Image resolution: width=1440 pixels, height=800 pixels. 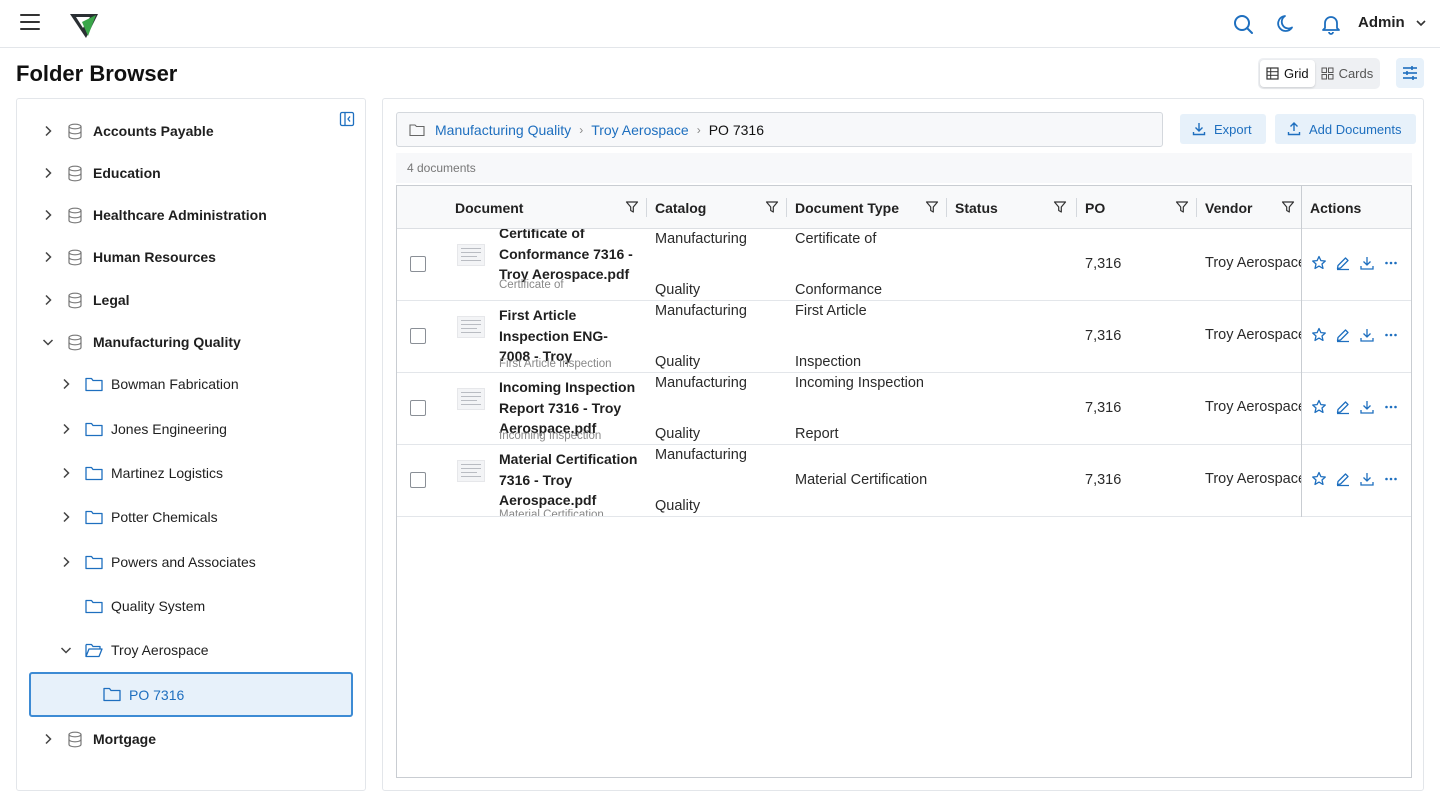 What do you see at coordinates (75, 300) in the screenshot?
I see `database-icon` at bounding box center [75, 300].